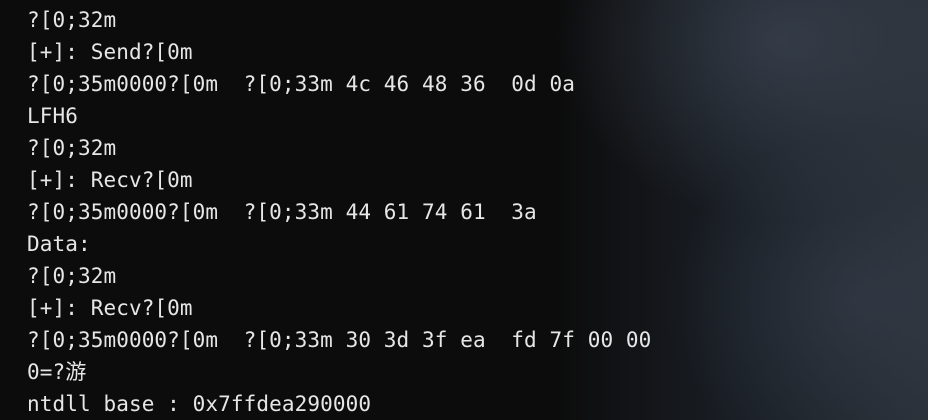 Image resolution: width=928 pixels, height=420 pixels. Describe the element at coordinates (52, 116) in the screenshot. I see `terminal-line: LFH6` at that location.